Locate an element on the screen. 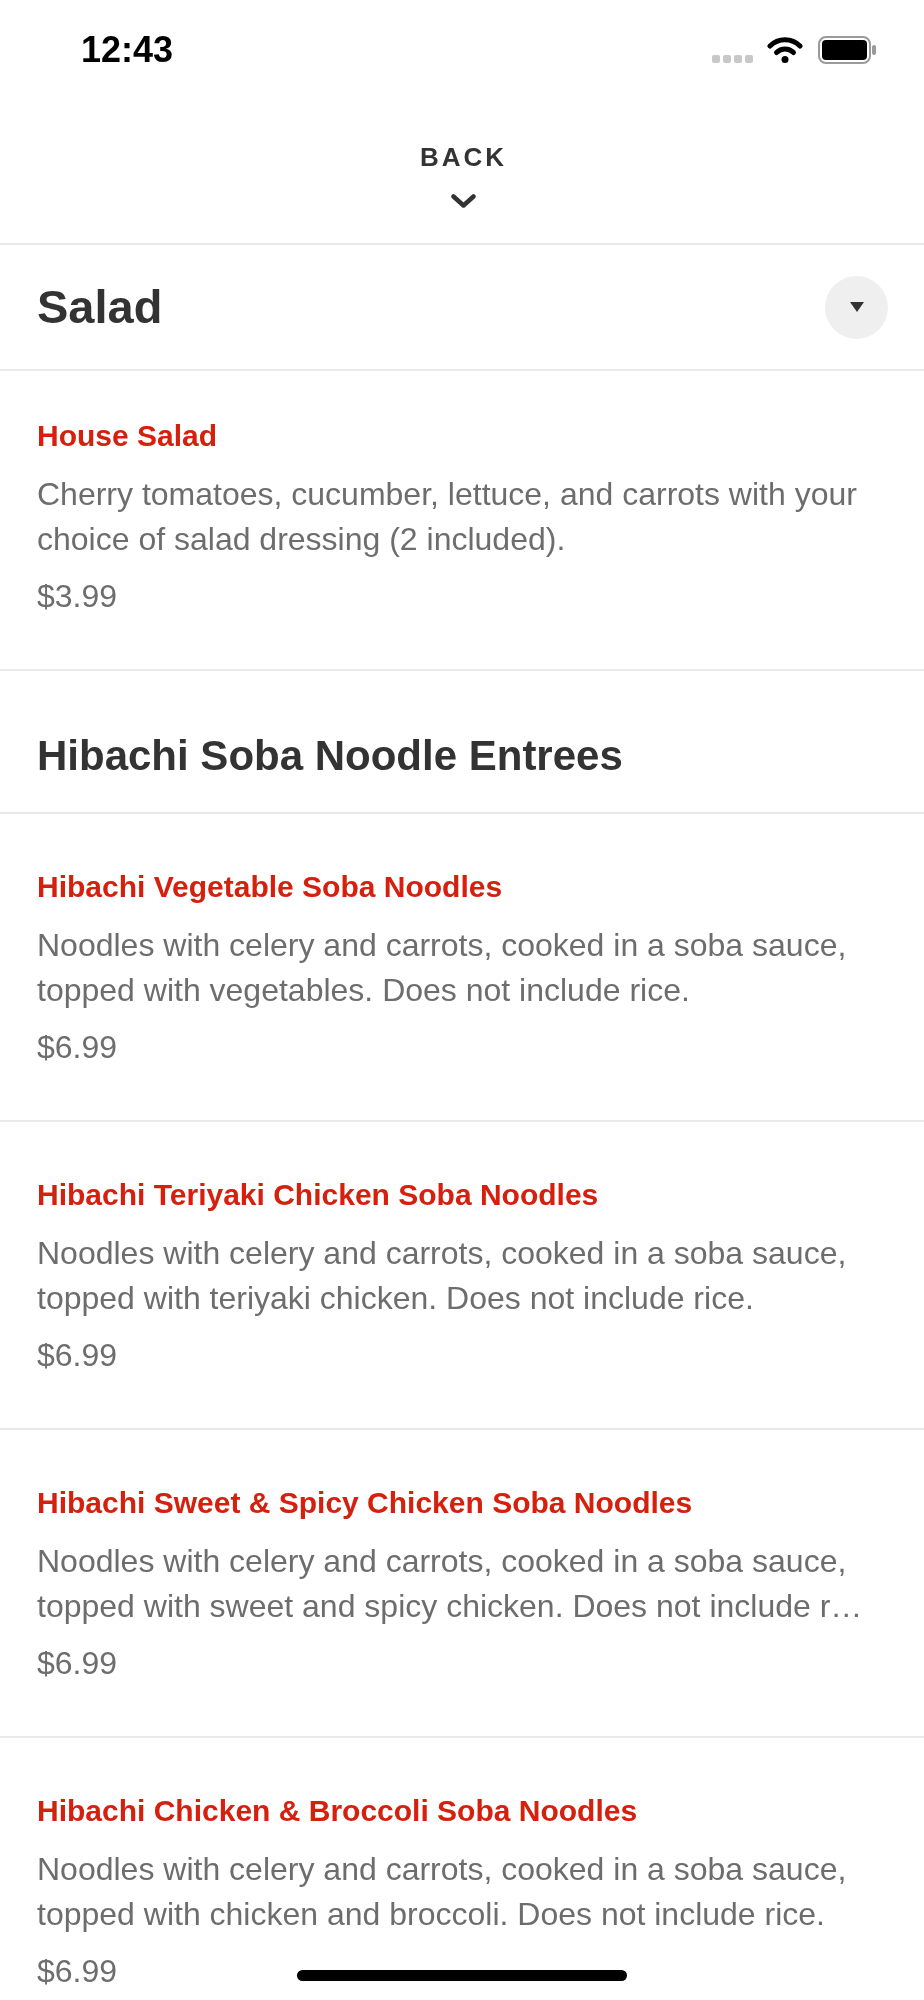 The width and height of the screenshot is (924, 2000). item-description: Noodles with celery and carrots, cooked in a soba sauce, topped with vegetables. Does not include rice. is located at coordinates (442, 968).